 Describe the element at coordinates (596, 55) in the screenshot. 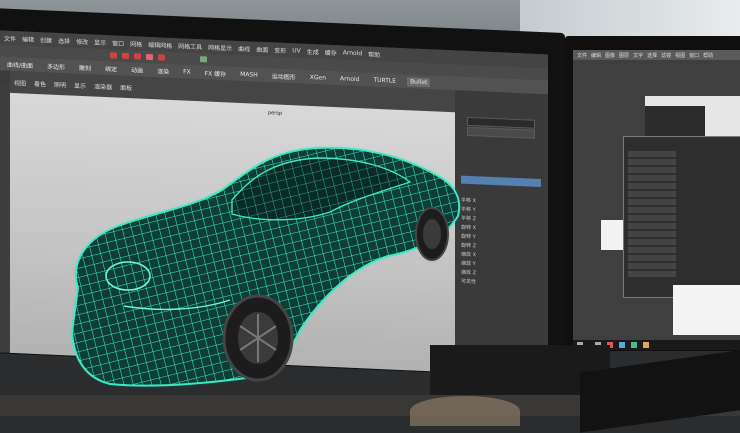

I see `right-menu-item-1: 编辑` at that location.